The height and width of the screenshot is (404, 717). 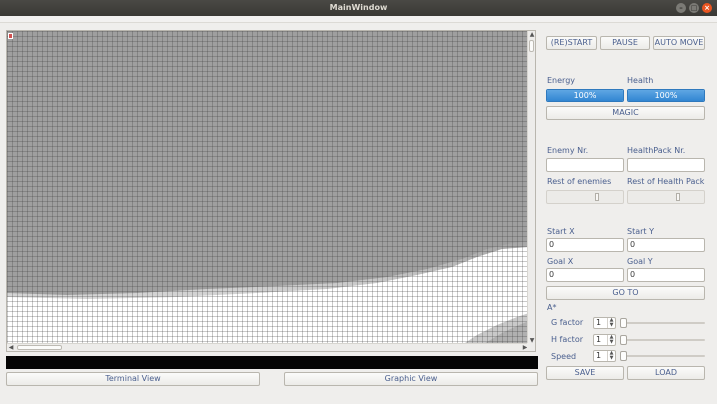 What do you see at coordinates (531, 35) in the screenshot?
I see `scroll-up-icon: ▲` at bounding box center [531, 35].